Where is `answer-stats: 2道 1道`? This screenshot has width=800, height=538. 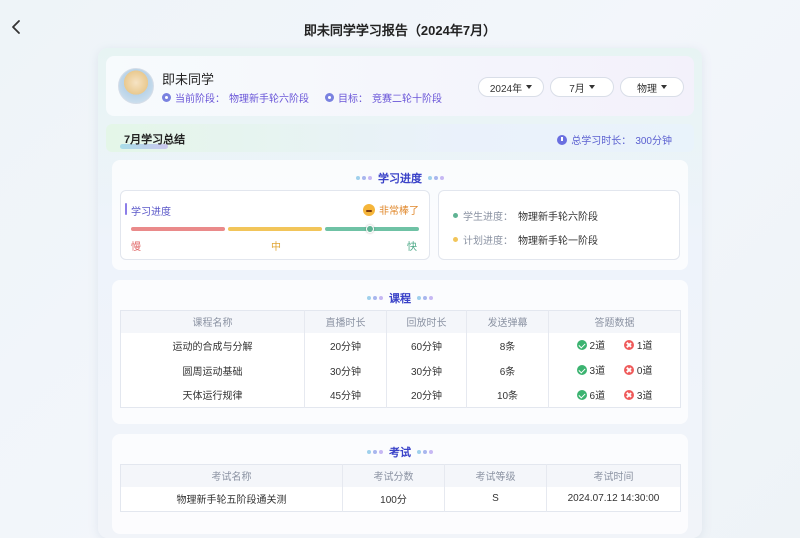 answer-stats: 2道 1道 is located at coordinates (615, 345).